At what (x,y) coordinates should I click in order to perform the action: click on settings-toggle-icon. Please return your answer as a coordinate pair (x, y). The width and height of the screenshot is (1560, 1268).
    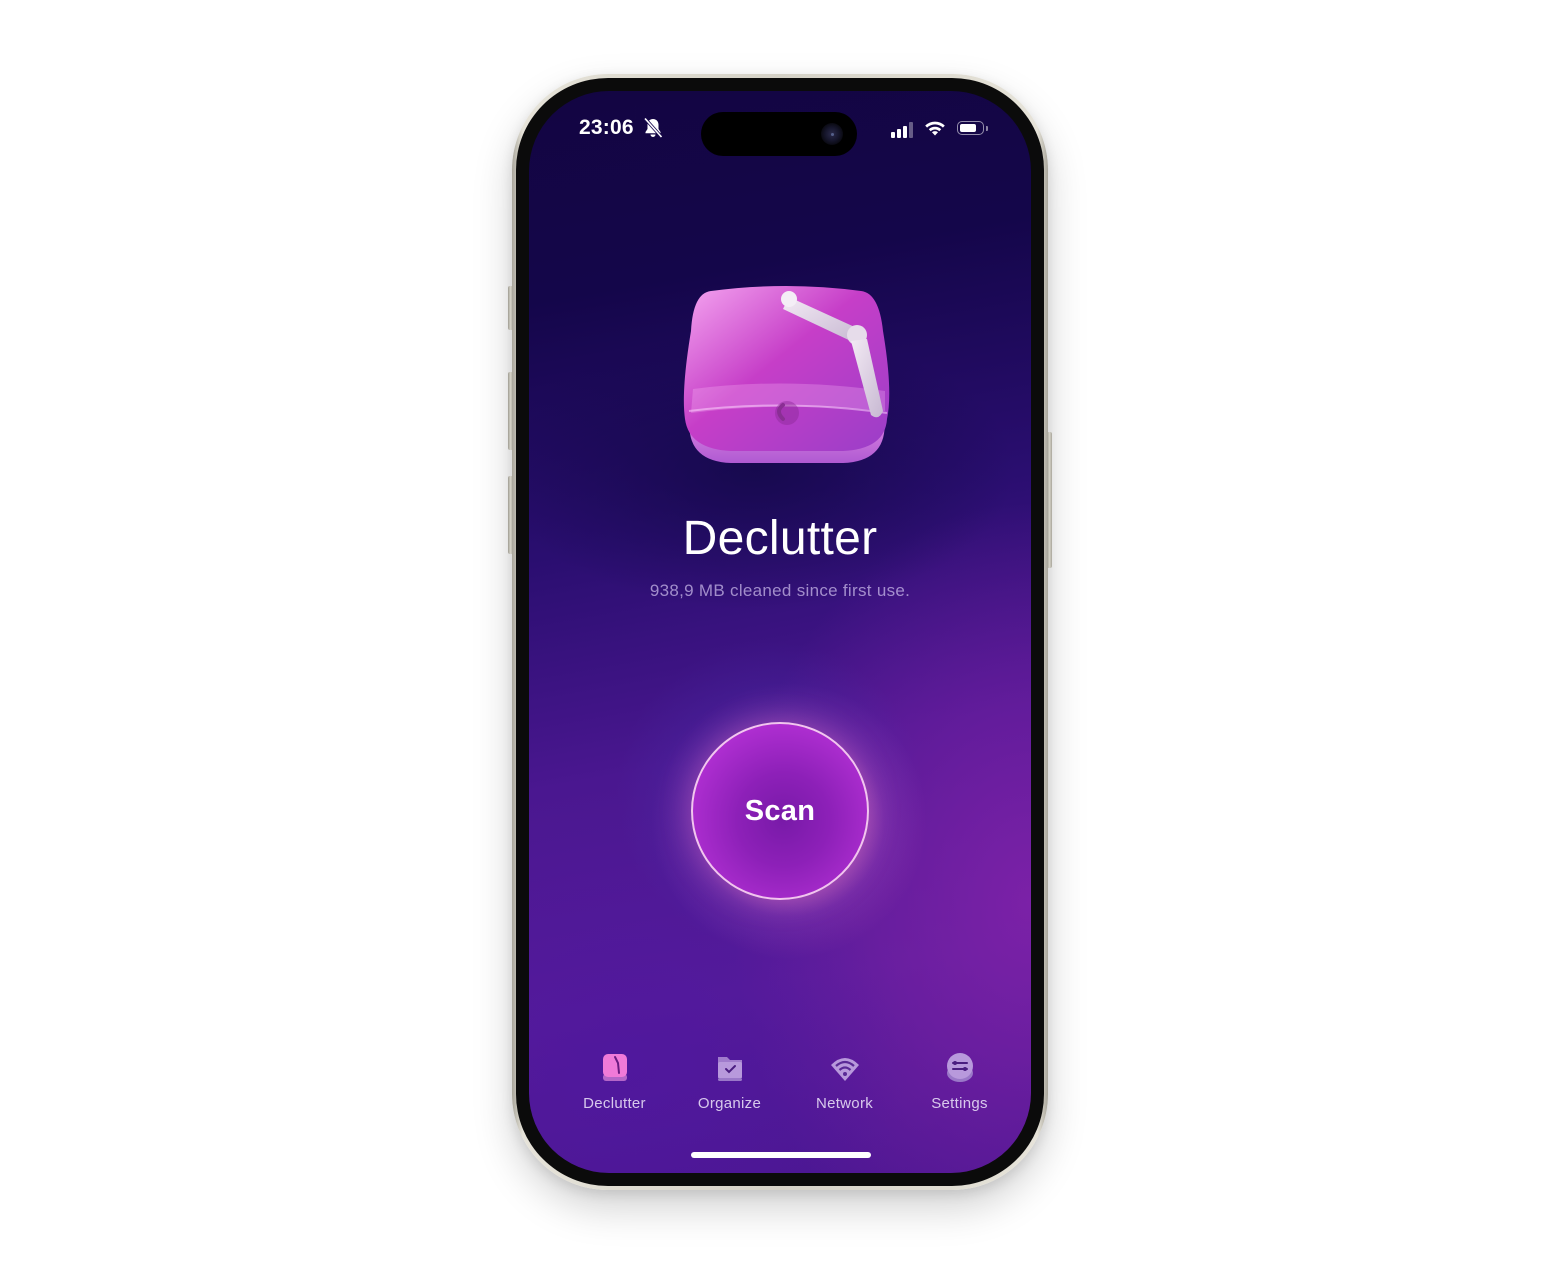
    Looking at the image, I should click on (959, 1067).